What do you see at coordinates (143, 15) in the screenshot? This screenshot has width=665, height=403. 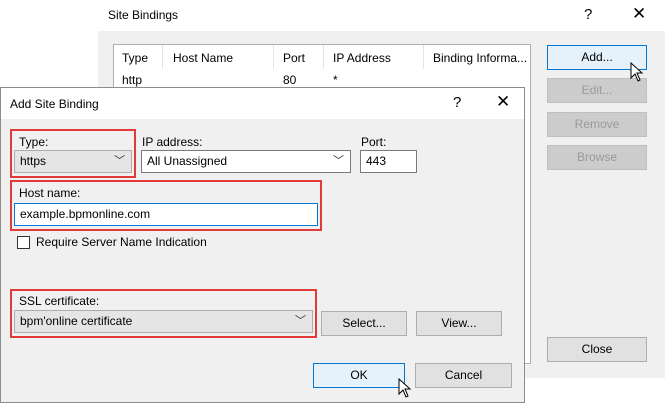 I see `site-bindings-title: Site Bindings` at bounding box center [143, 15].